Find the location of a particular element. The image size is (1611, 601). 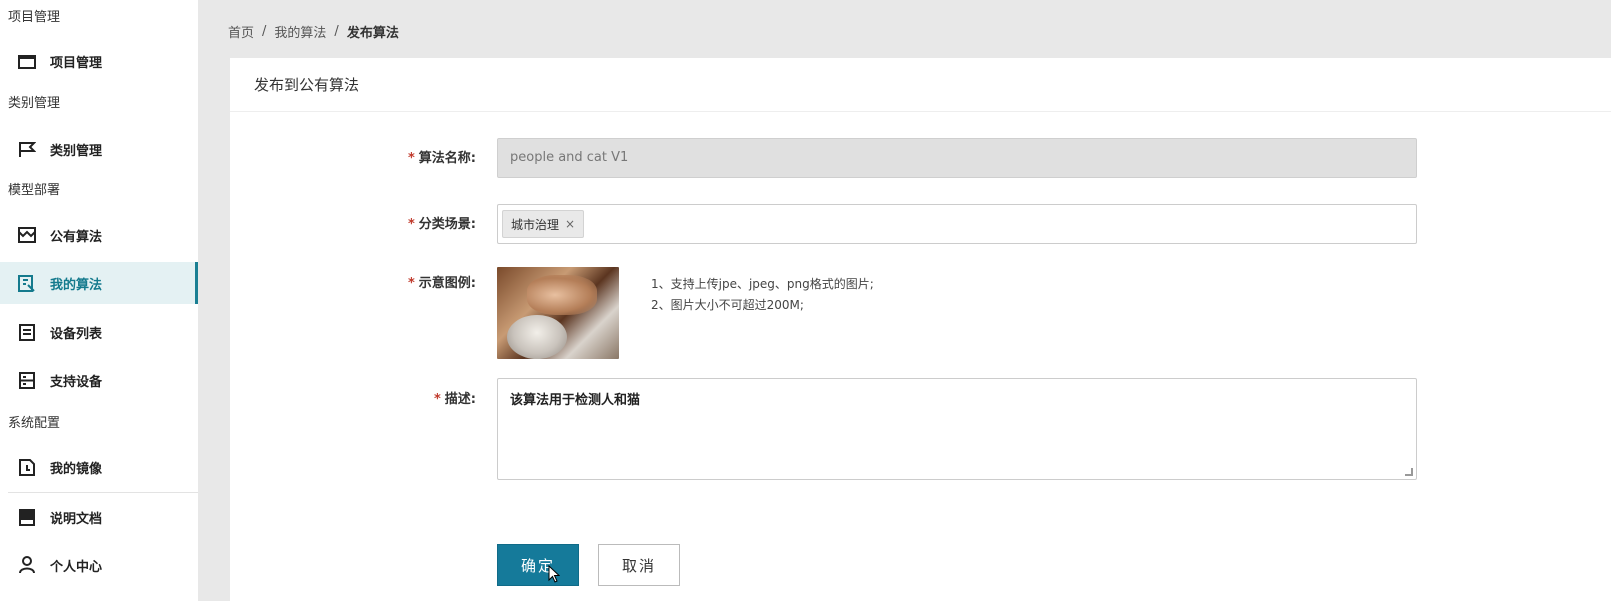

sidebar-item-label: 个人中心 is located at coordinates (76, 567).